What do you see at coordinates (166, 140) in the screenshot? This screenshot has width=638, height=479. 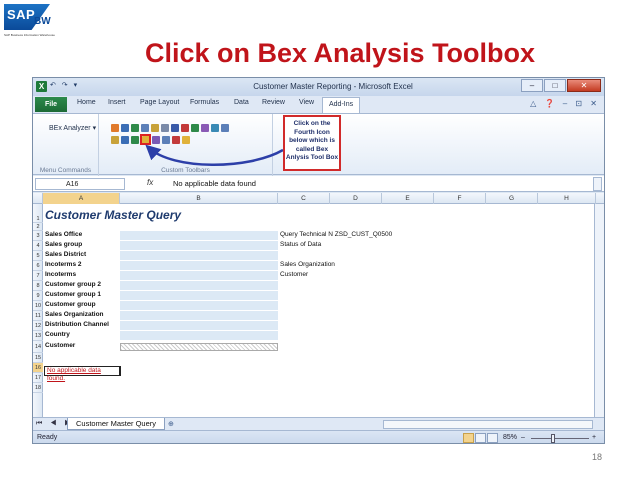 I see `system-info-icon` at bounding box center [166, 140].